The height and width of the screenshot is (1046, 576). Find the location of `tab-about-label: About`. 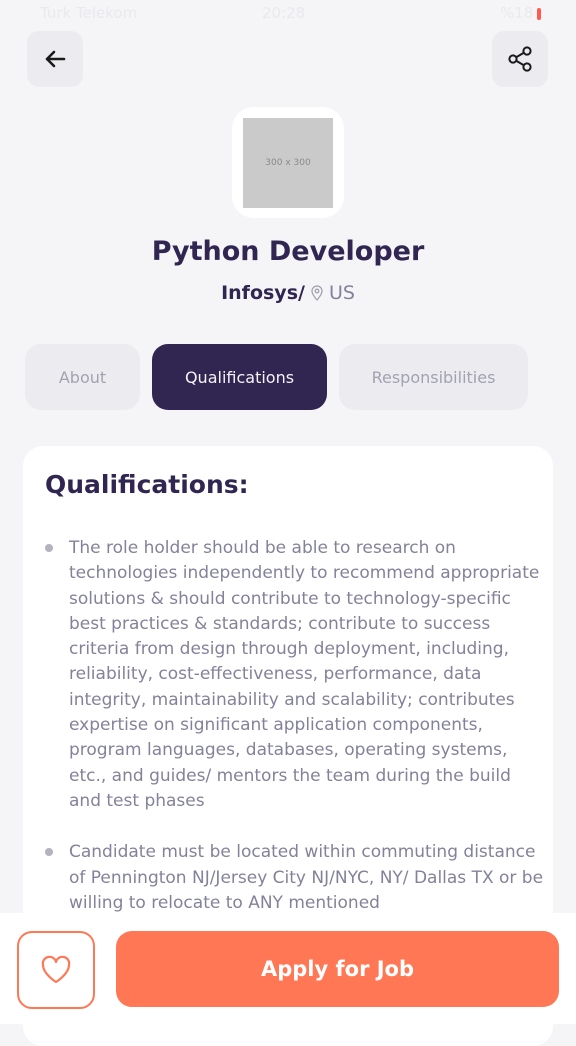

tab-about-label: About is located at coordinates (82, 377).